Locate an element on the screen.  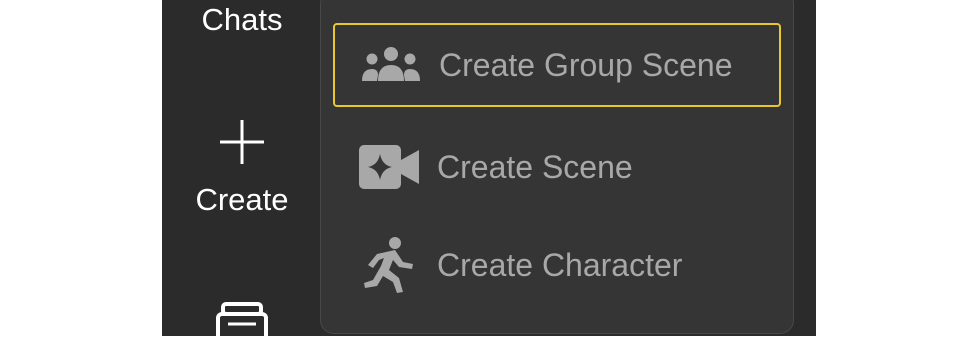
menu-item-label: Create Scene is located at coordinates (535, 166).